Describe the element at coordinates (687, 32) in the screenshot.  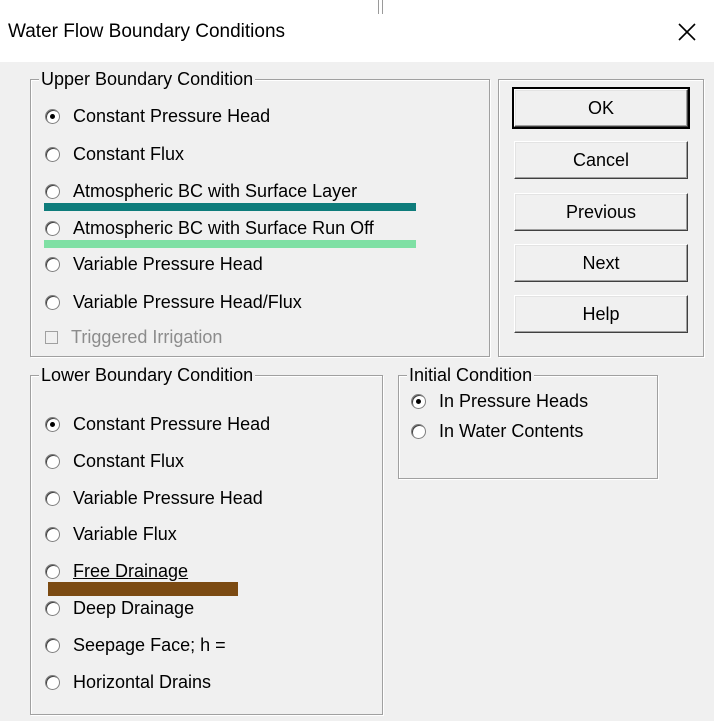
I see `close-icon` at that location.